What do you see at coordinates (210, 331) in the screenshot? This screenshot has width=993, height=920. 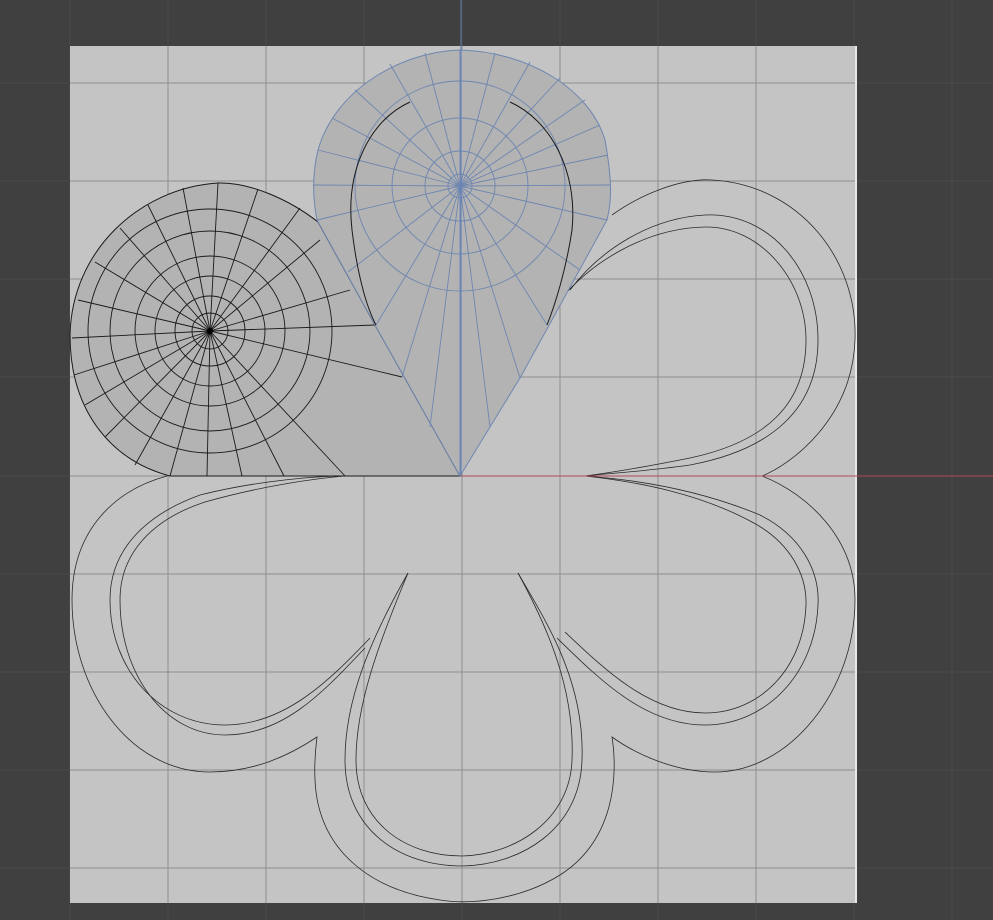 I see `left-island-pivot` at bounding box center [210, 331].